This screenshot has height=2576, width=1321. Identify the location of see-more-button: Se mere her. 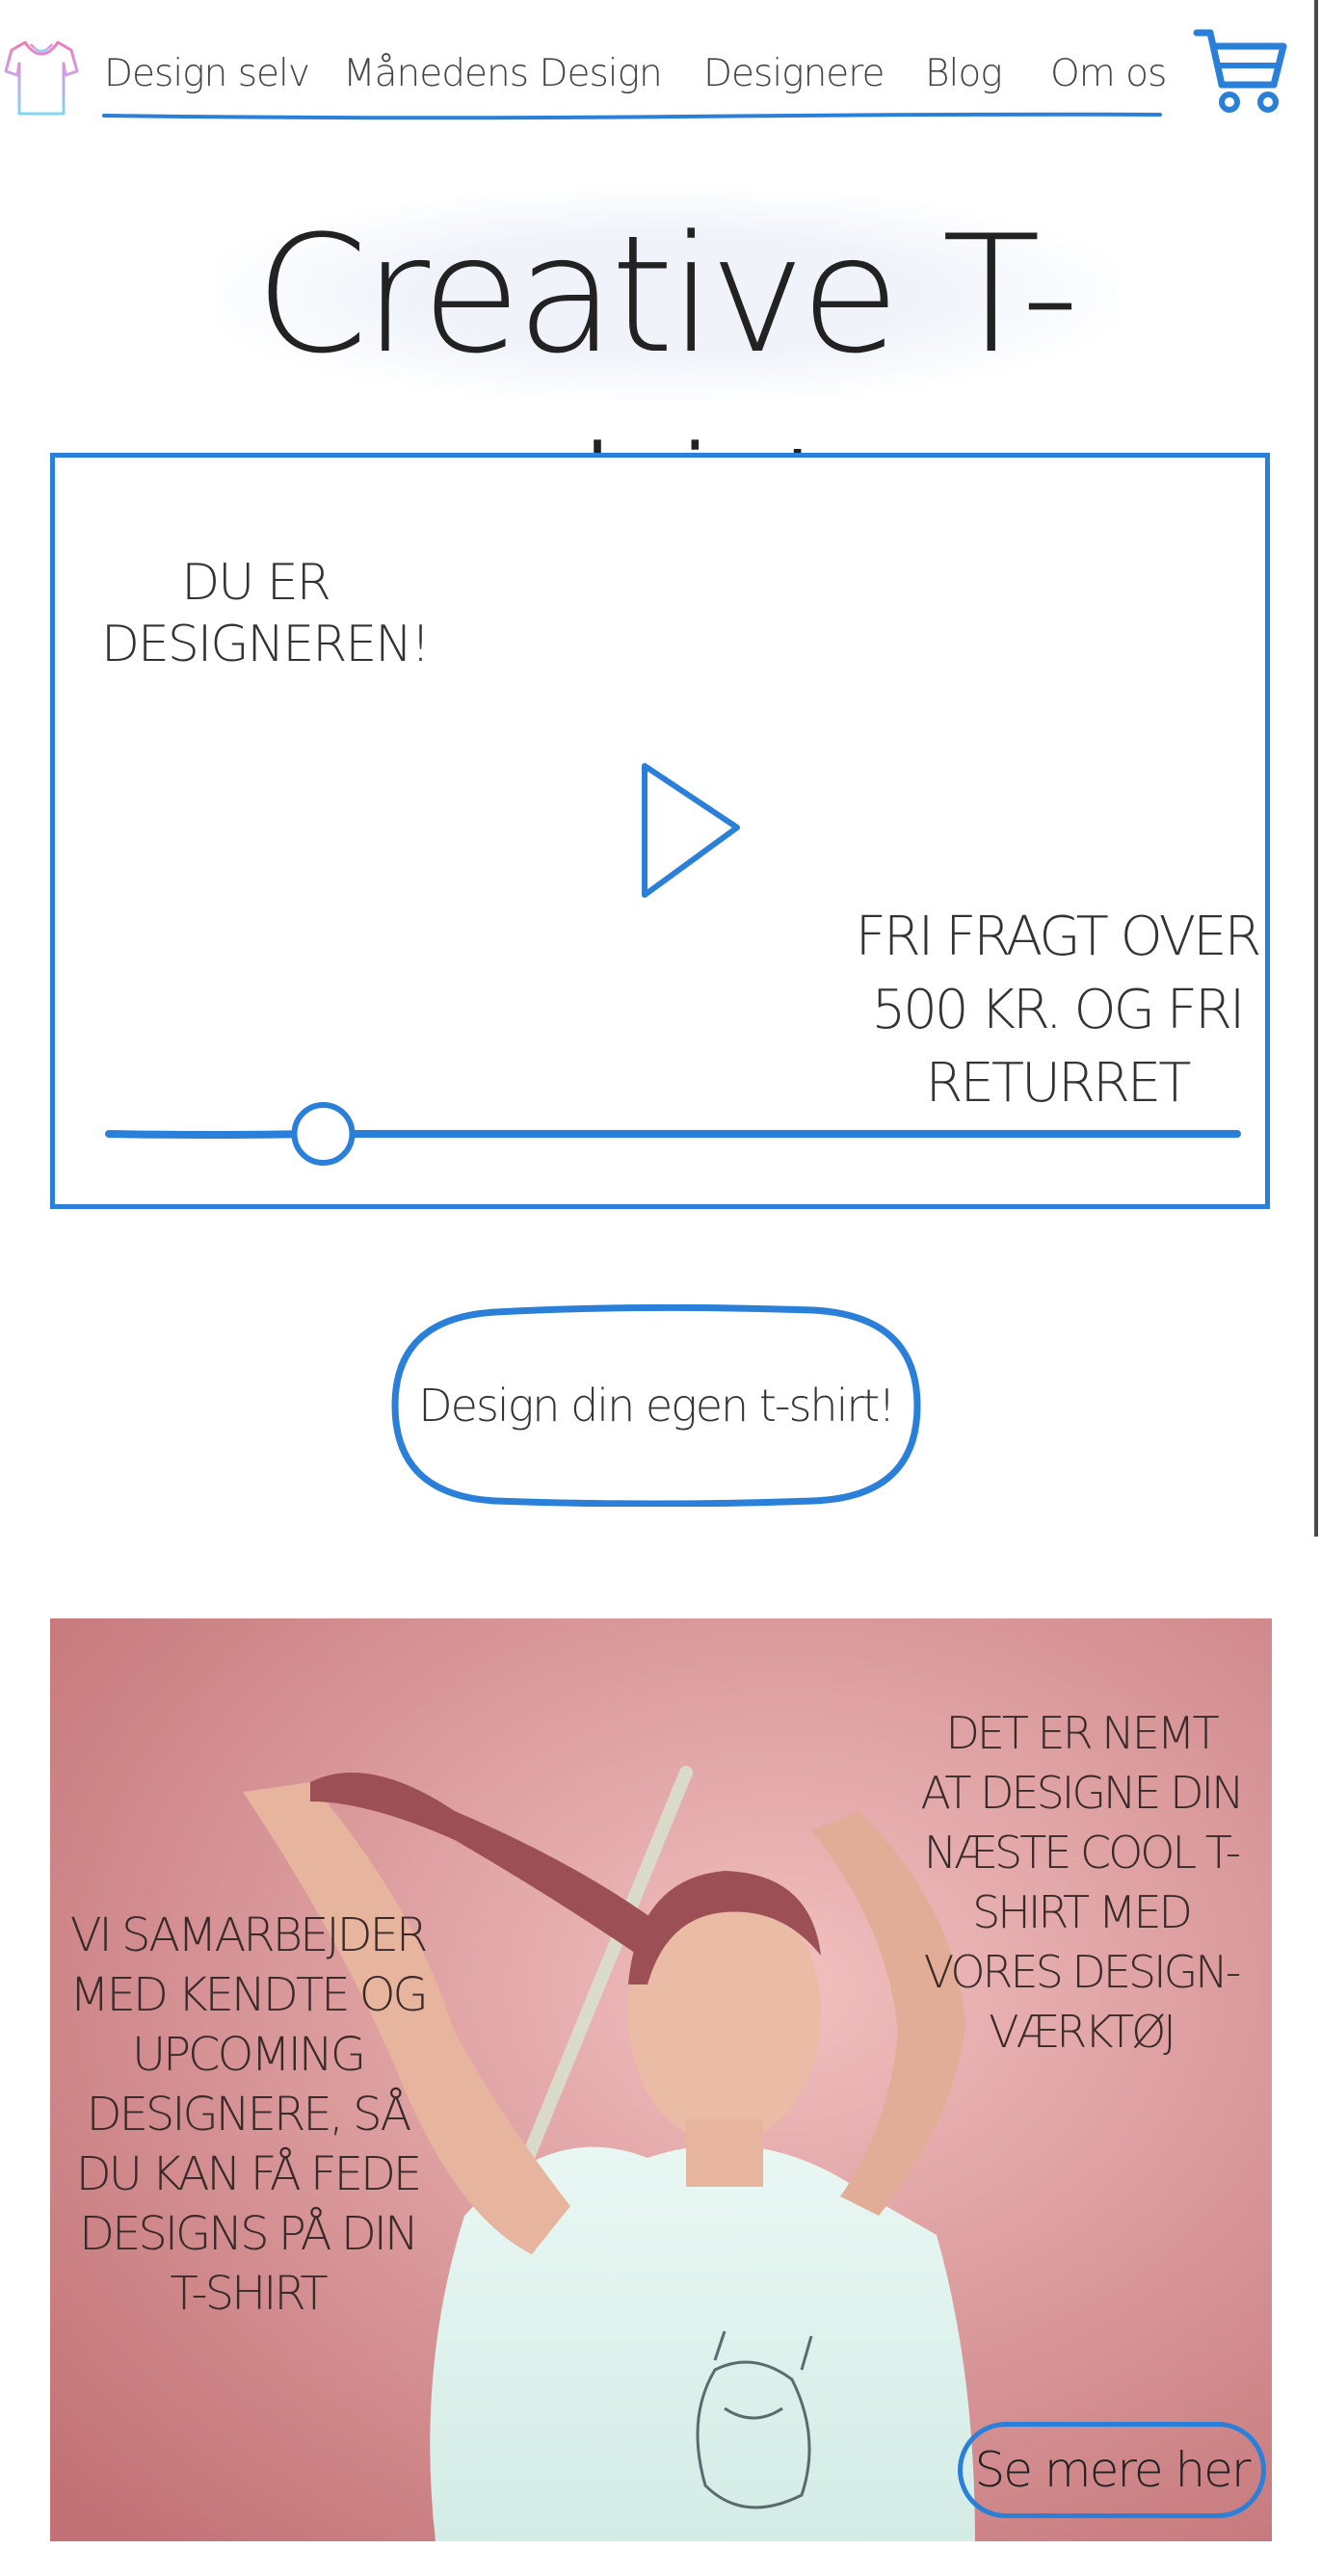
(1112, 2470).